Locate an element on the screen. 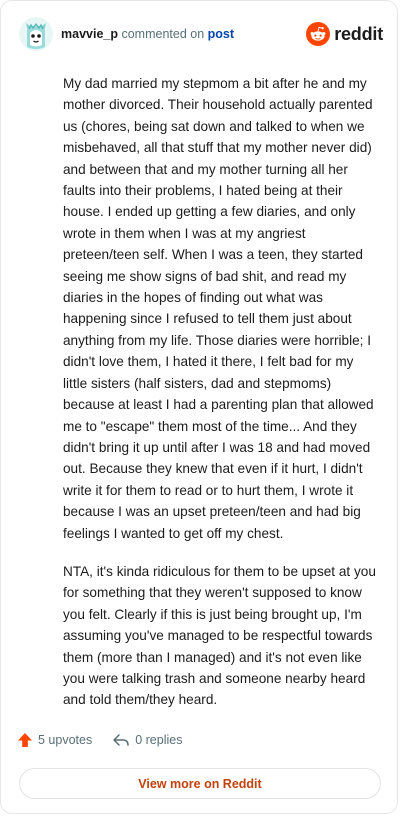 The image size is (400, 816). comment-header: mavvie_p commented on post reddit is located at coordinates (201, 34).